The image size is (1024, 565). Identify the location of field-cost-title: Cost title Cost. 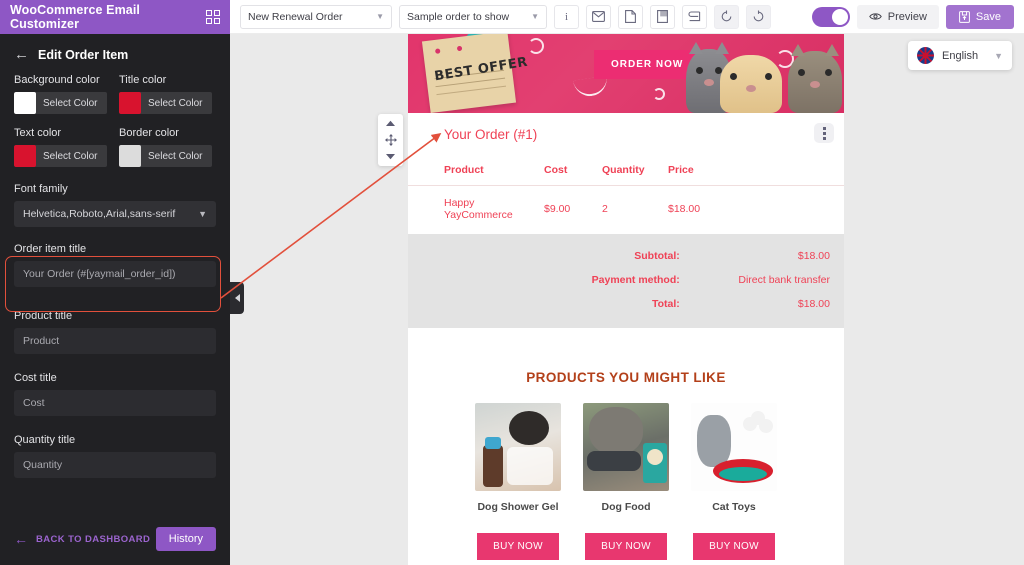
(115, 394).